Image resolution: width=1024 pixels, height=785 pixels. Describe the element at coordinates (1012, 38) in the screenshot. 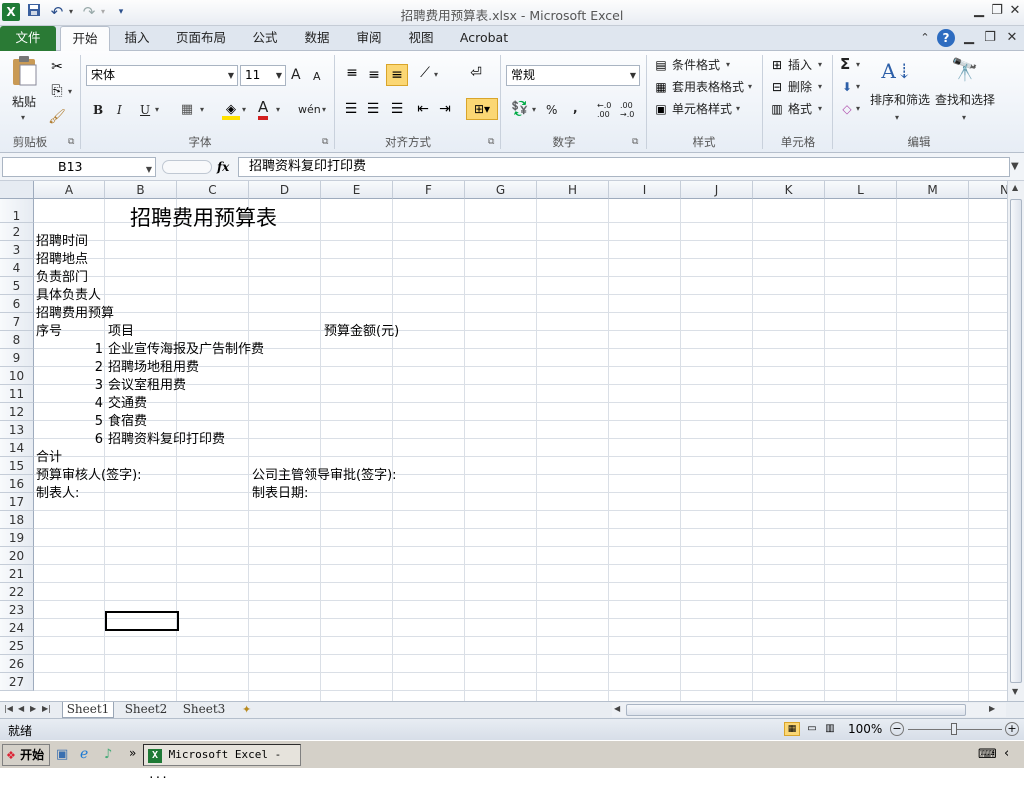

I see `workbook-close-icon: ✕` at that location.